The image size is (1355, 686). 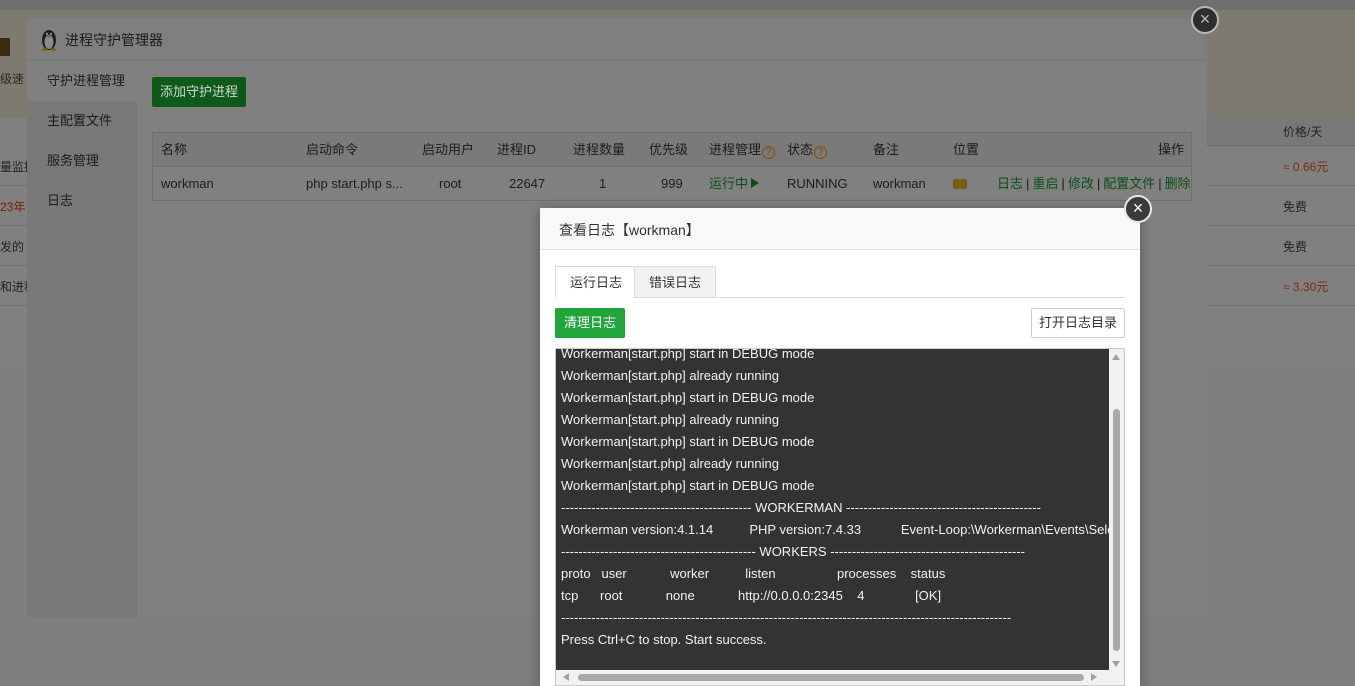 I want to click on header-location: 位置, so click(x=966, y=149).